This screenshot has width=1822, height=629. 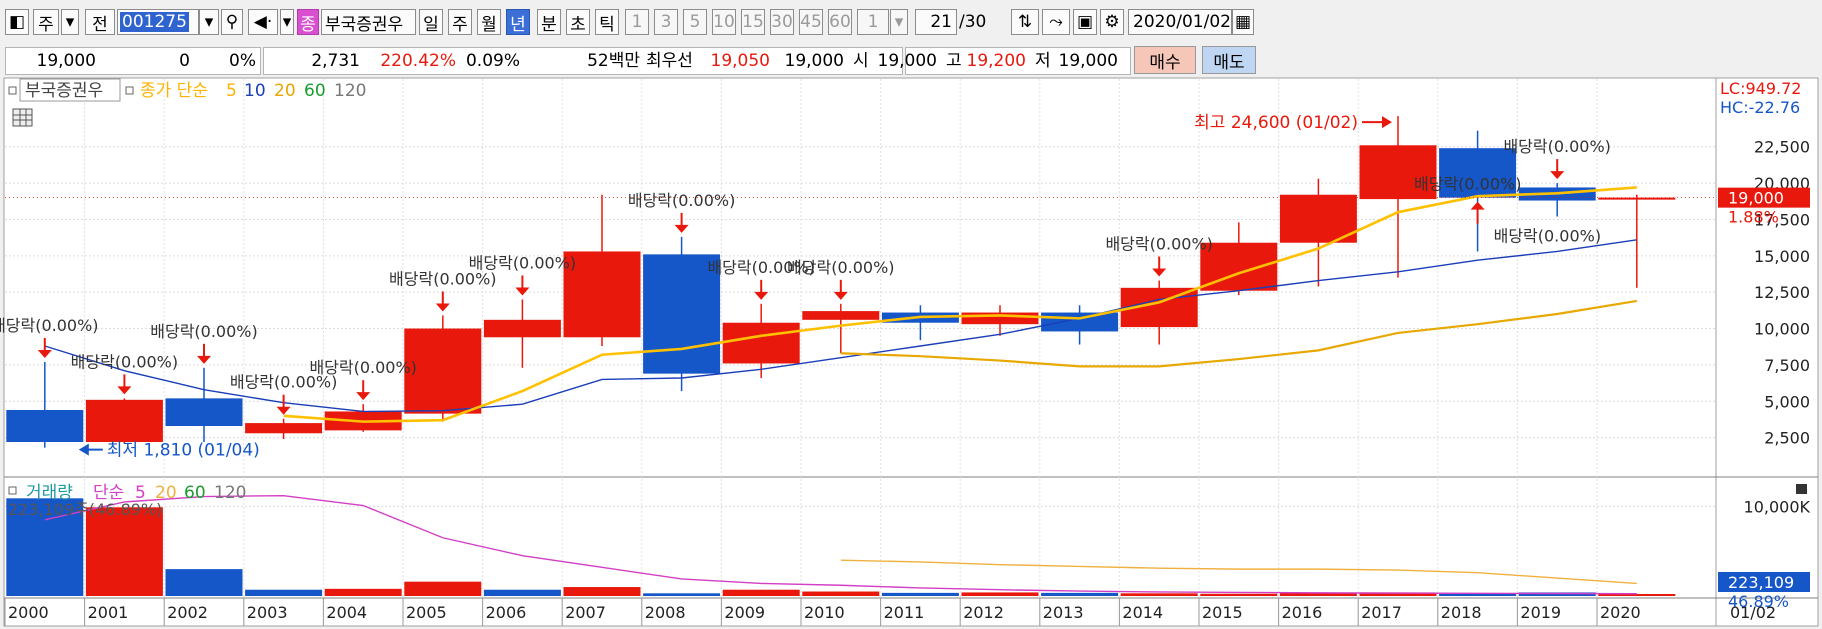 I want to click on current-price-label: 19,000, so click(x=1756, y=198).